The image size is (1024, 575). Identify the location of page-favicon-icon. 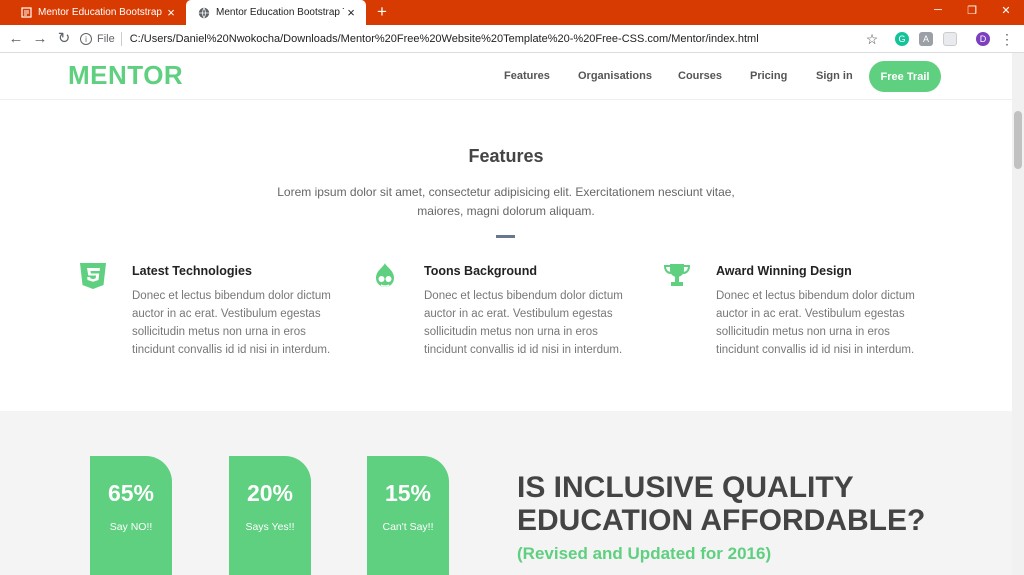
(26, 13).